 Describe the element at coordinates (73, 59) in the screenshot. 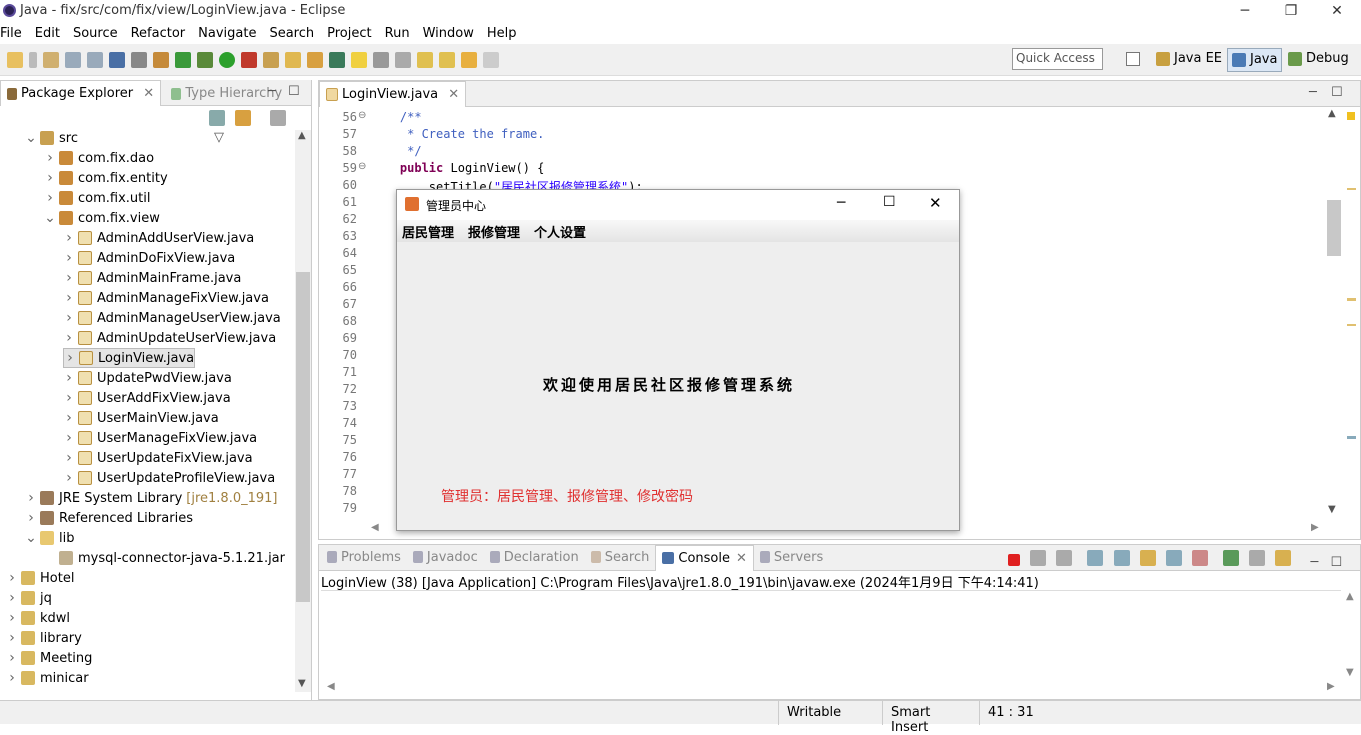

I see `save-icon` at that location.